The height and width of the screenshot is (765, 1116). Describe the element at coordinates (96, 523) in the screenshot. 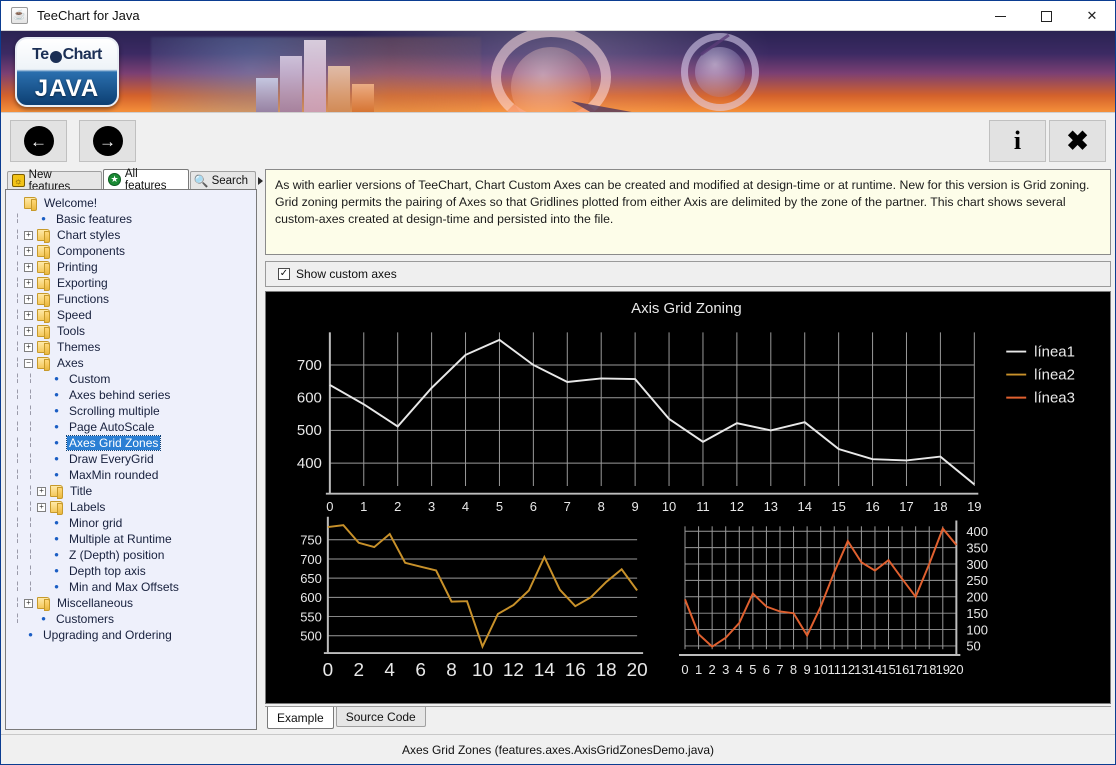

I see `tree-item-label: Minor grid` at that location.